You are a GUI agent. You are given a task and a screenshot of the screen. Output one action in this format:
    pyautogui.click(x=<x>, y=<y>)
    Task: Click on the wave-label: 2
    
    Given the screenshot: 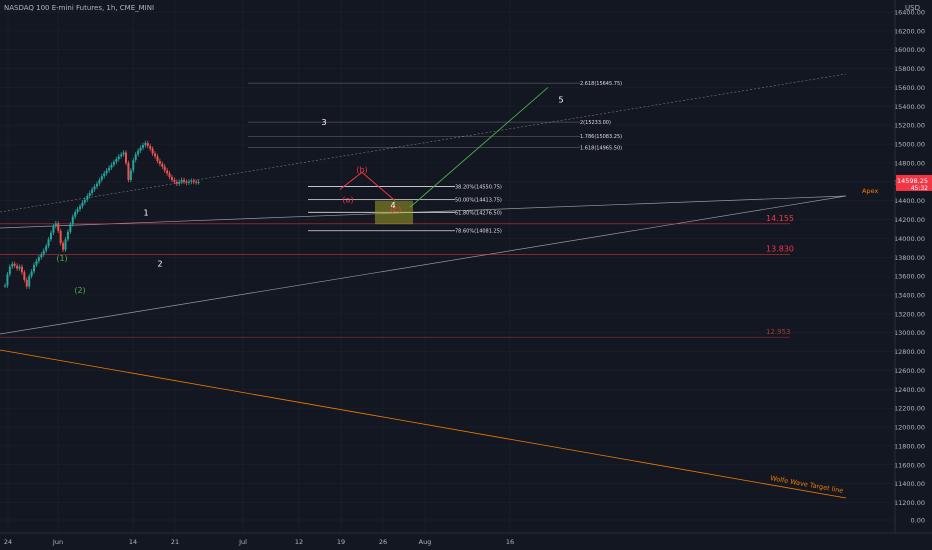 What is the action you would take?
    pyautogui.click(x=159, y=264)
    